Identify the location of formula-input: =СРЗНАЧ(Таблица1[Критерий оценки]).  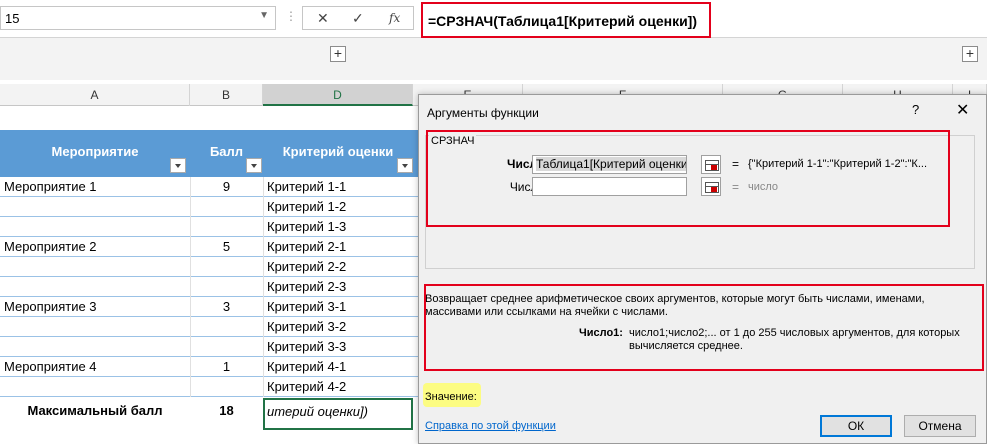
(566, 20).